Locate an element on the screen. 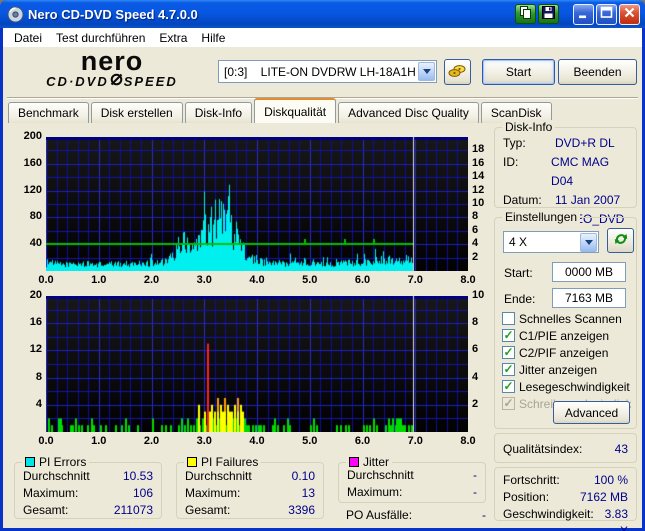  save-icon is located at coordinates (548, 14).